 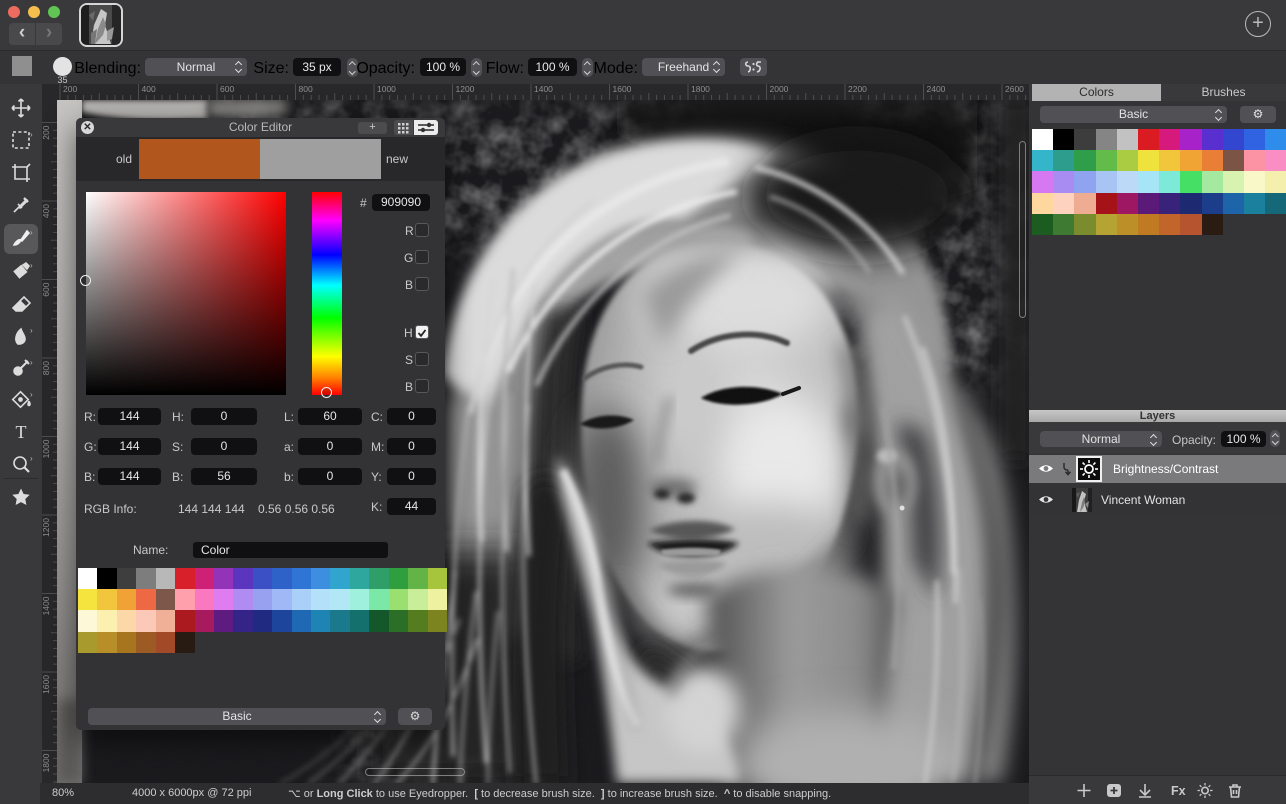 What do you see at coordinates (779, 89) in the screenshot?
I see `svg-text: 2000` at bounding box center [779, 89].